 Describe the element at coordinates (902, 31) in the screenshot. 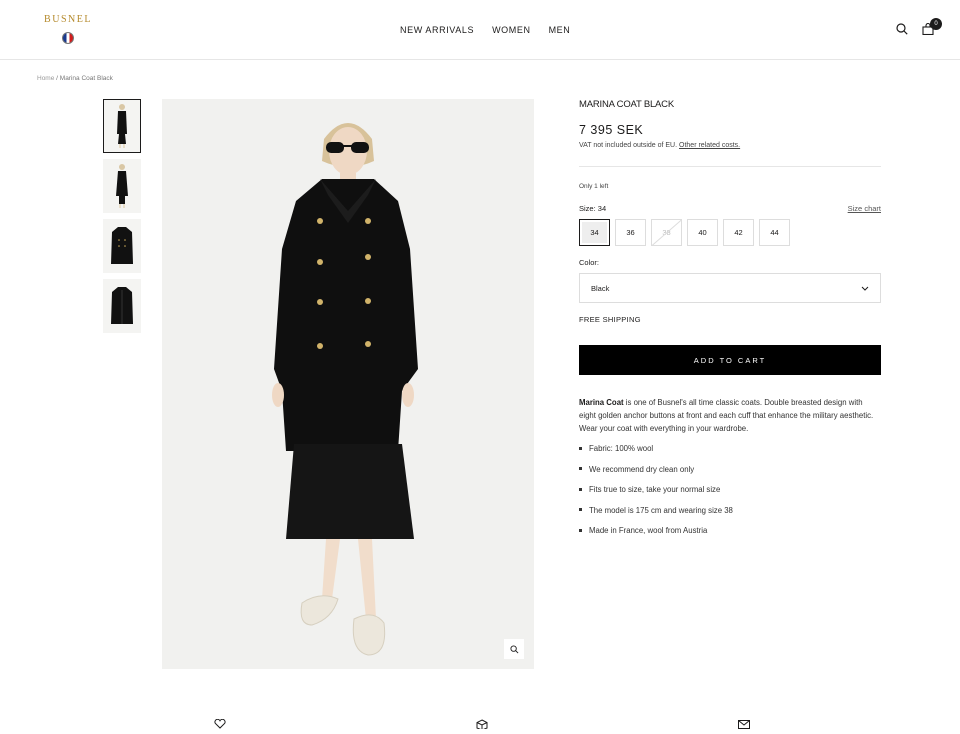

I see `search-icon` at that location.